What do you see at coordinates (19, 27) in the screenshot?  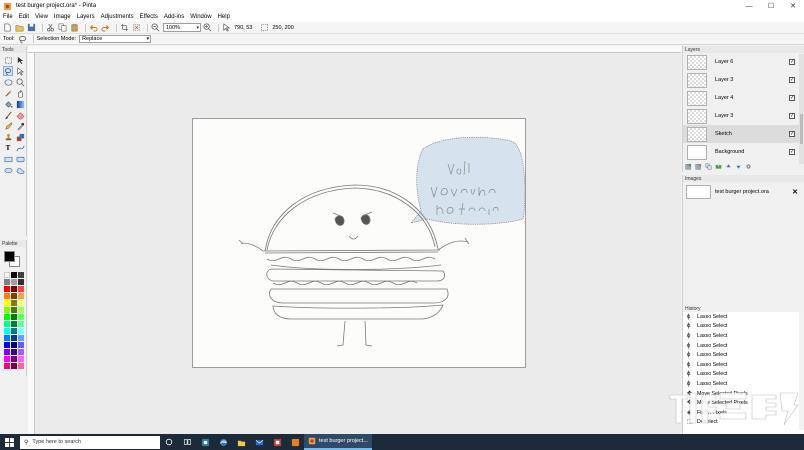 I see `open-file-icon` at bounding box center [19, 27].